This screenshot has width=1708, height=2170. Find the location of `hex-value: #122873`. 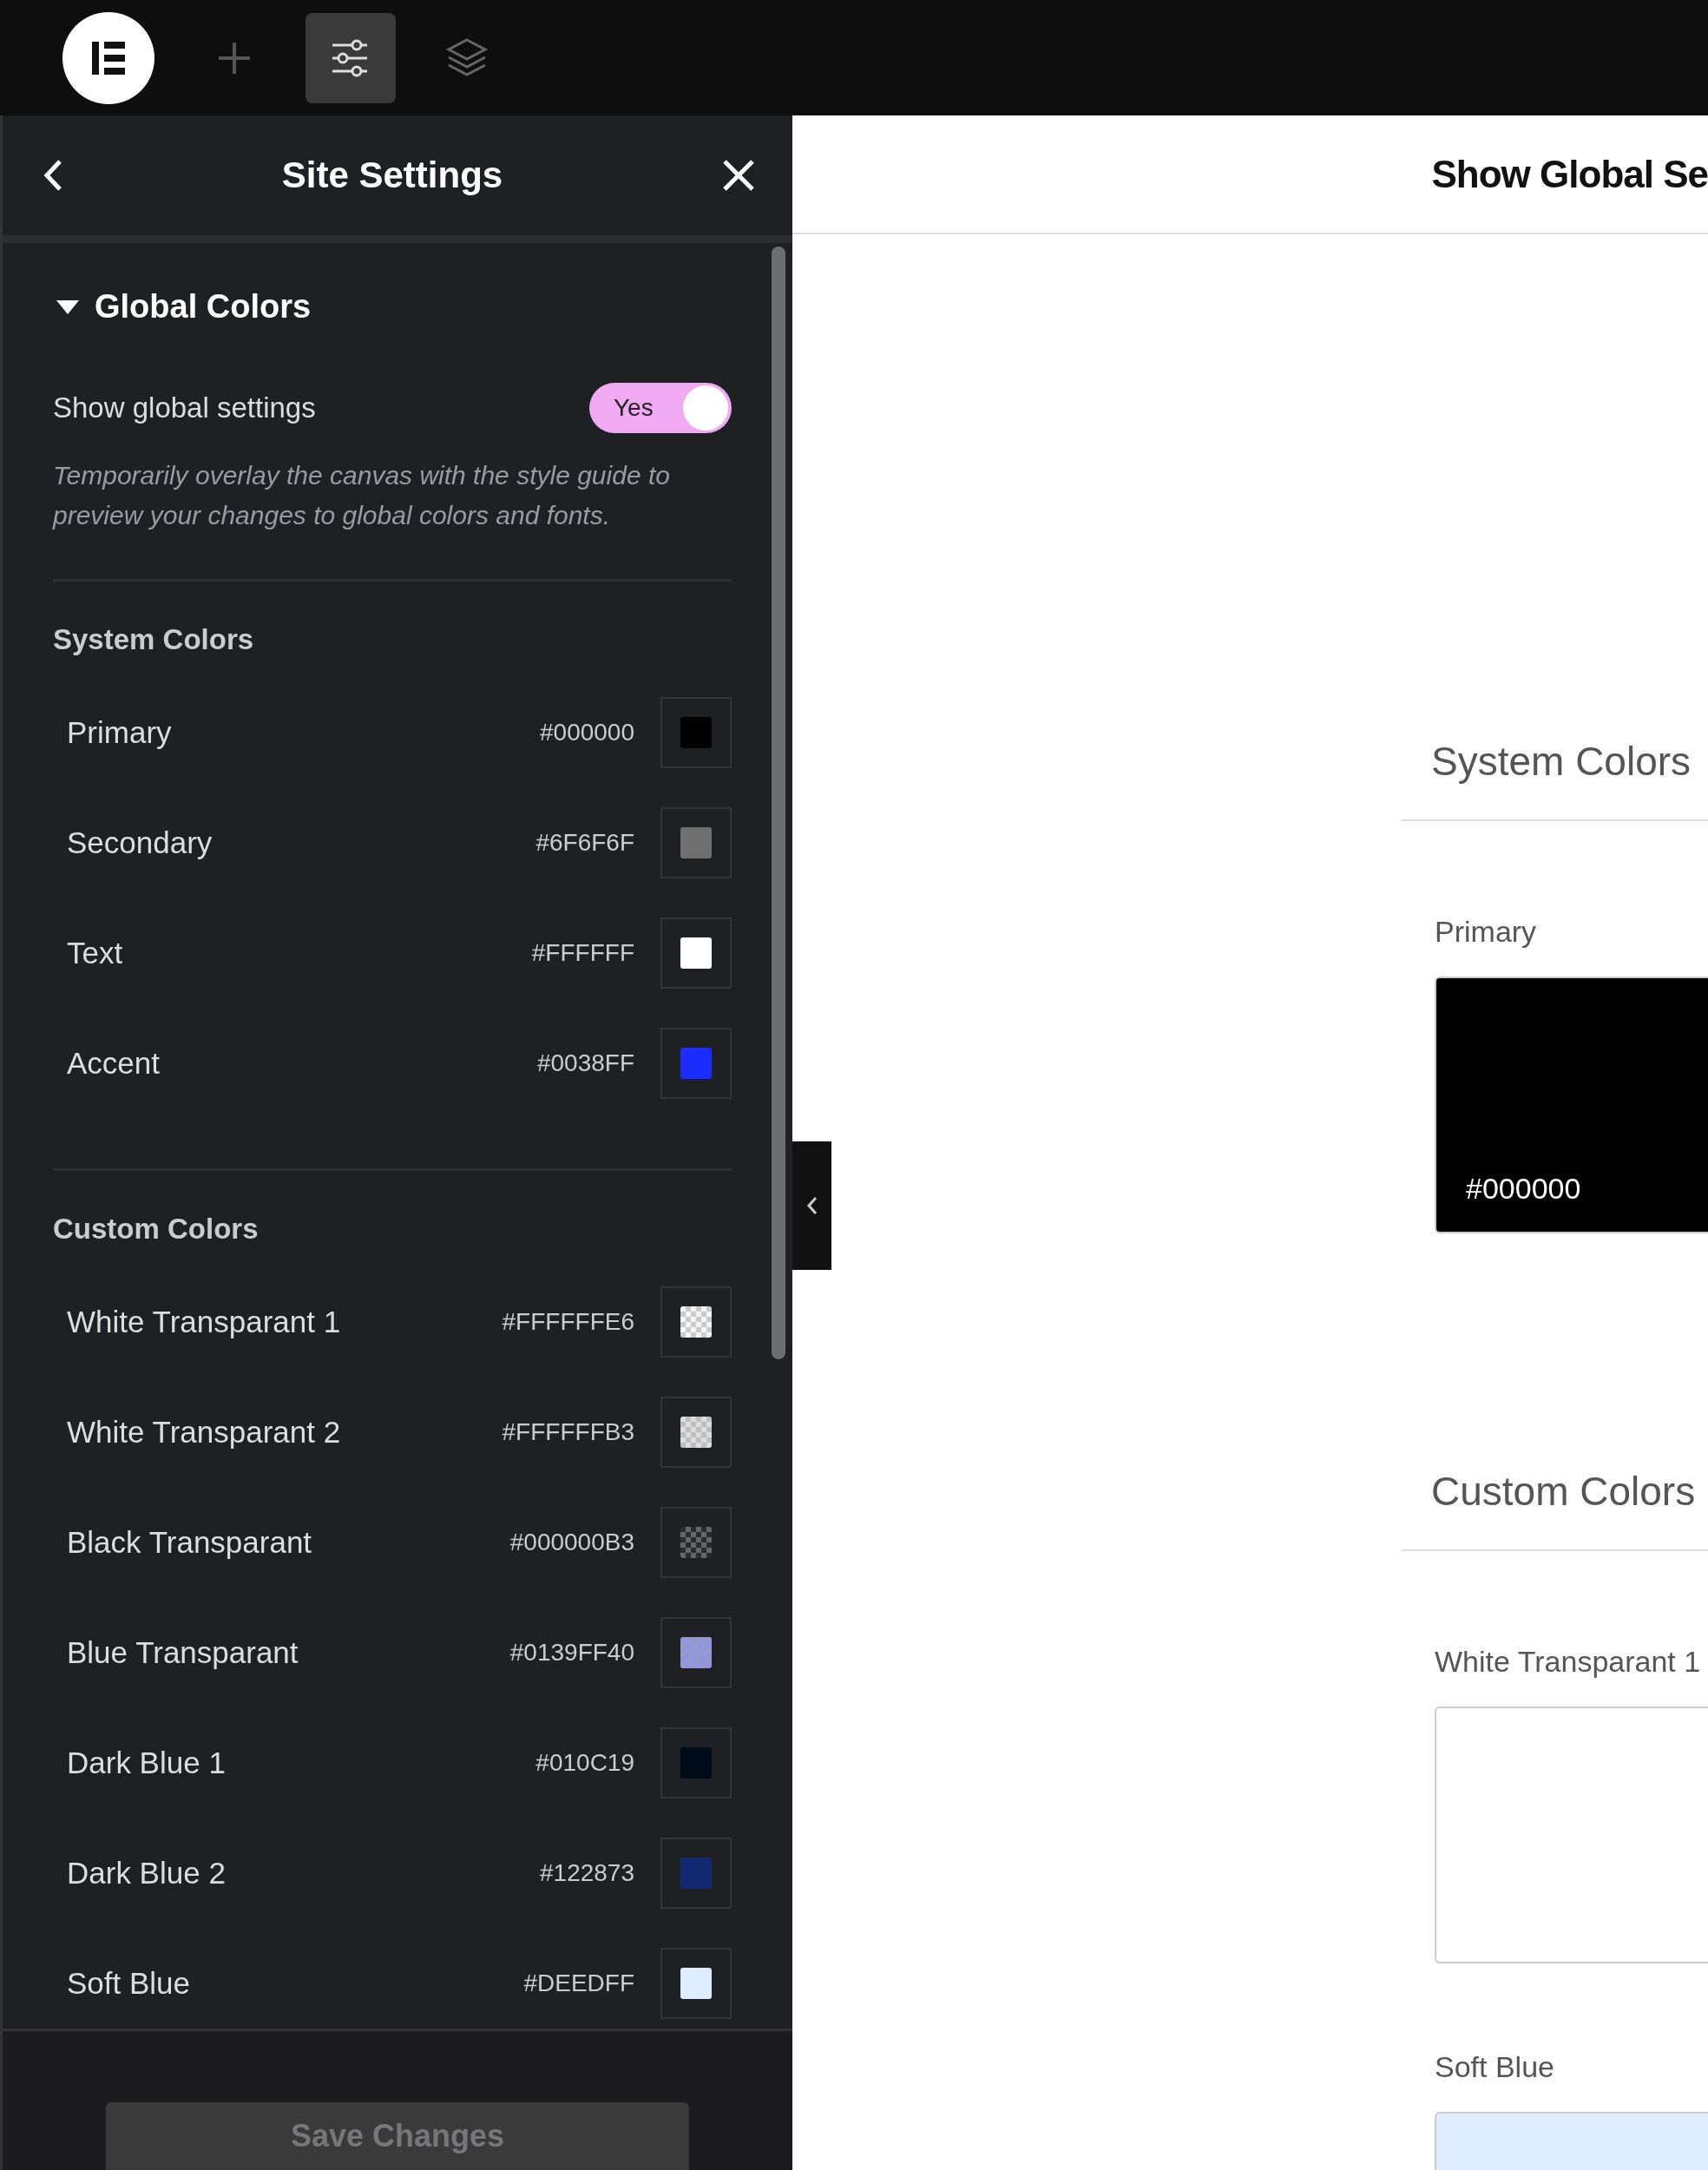

hex-value: #122873 is located at coordinates (587, 1872).